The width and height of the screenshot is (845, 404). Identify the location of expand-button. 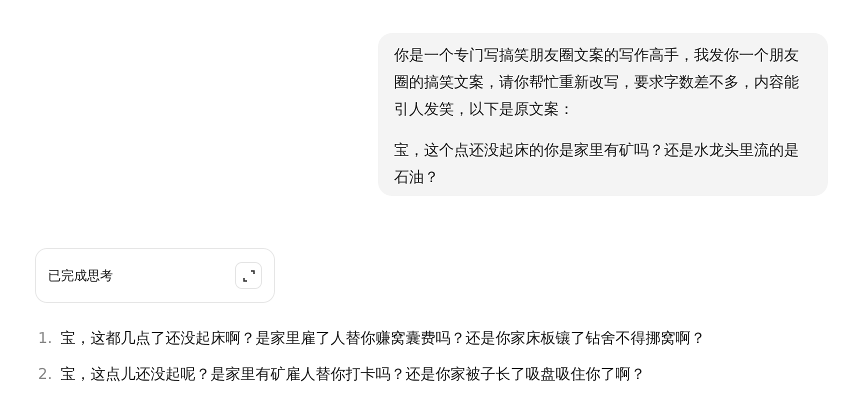
(248, 275).